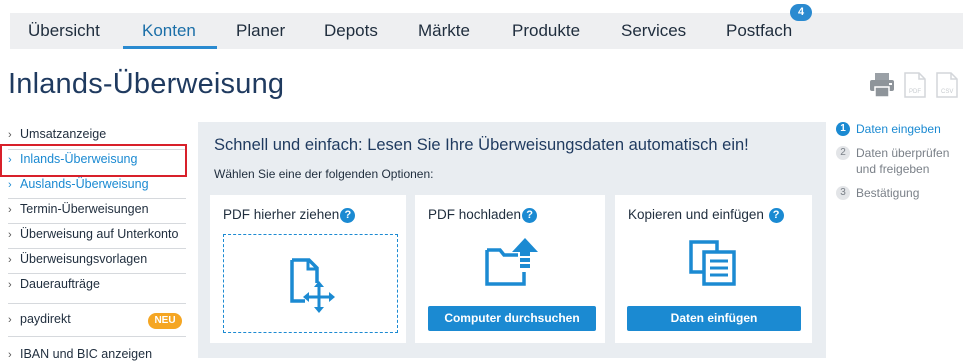  What do you see at coordinates (915, 85) in the screenshot?
I see `pdf-icon: PDF` at bounding box center [915, 85].